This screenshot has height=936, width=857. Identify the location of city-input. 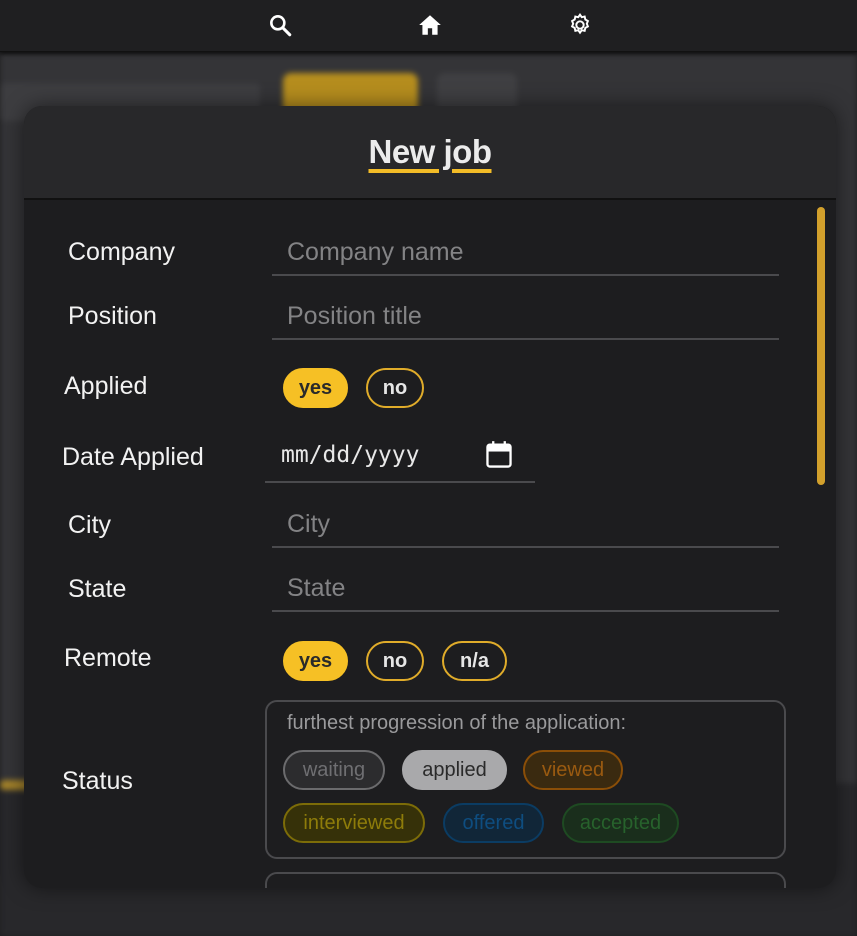
(525, 525).